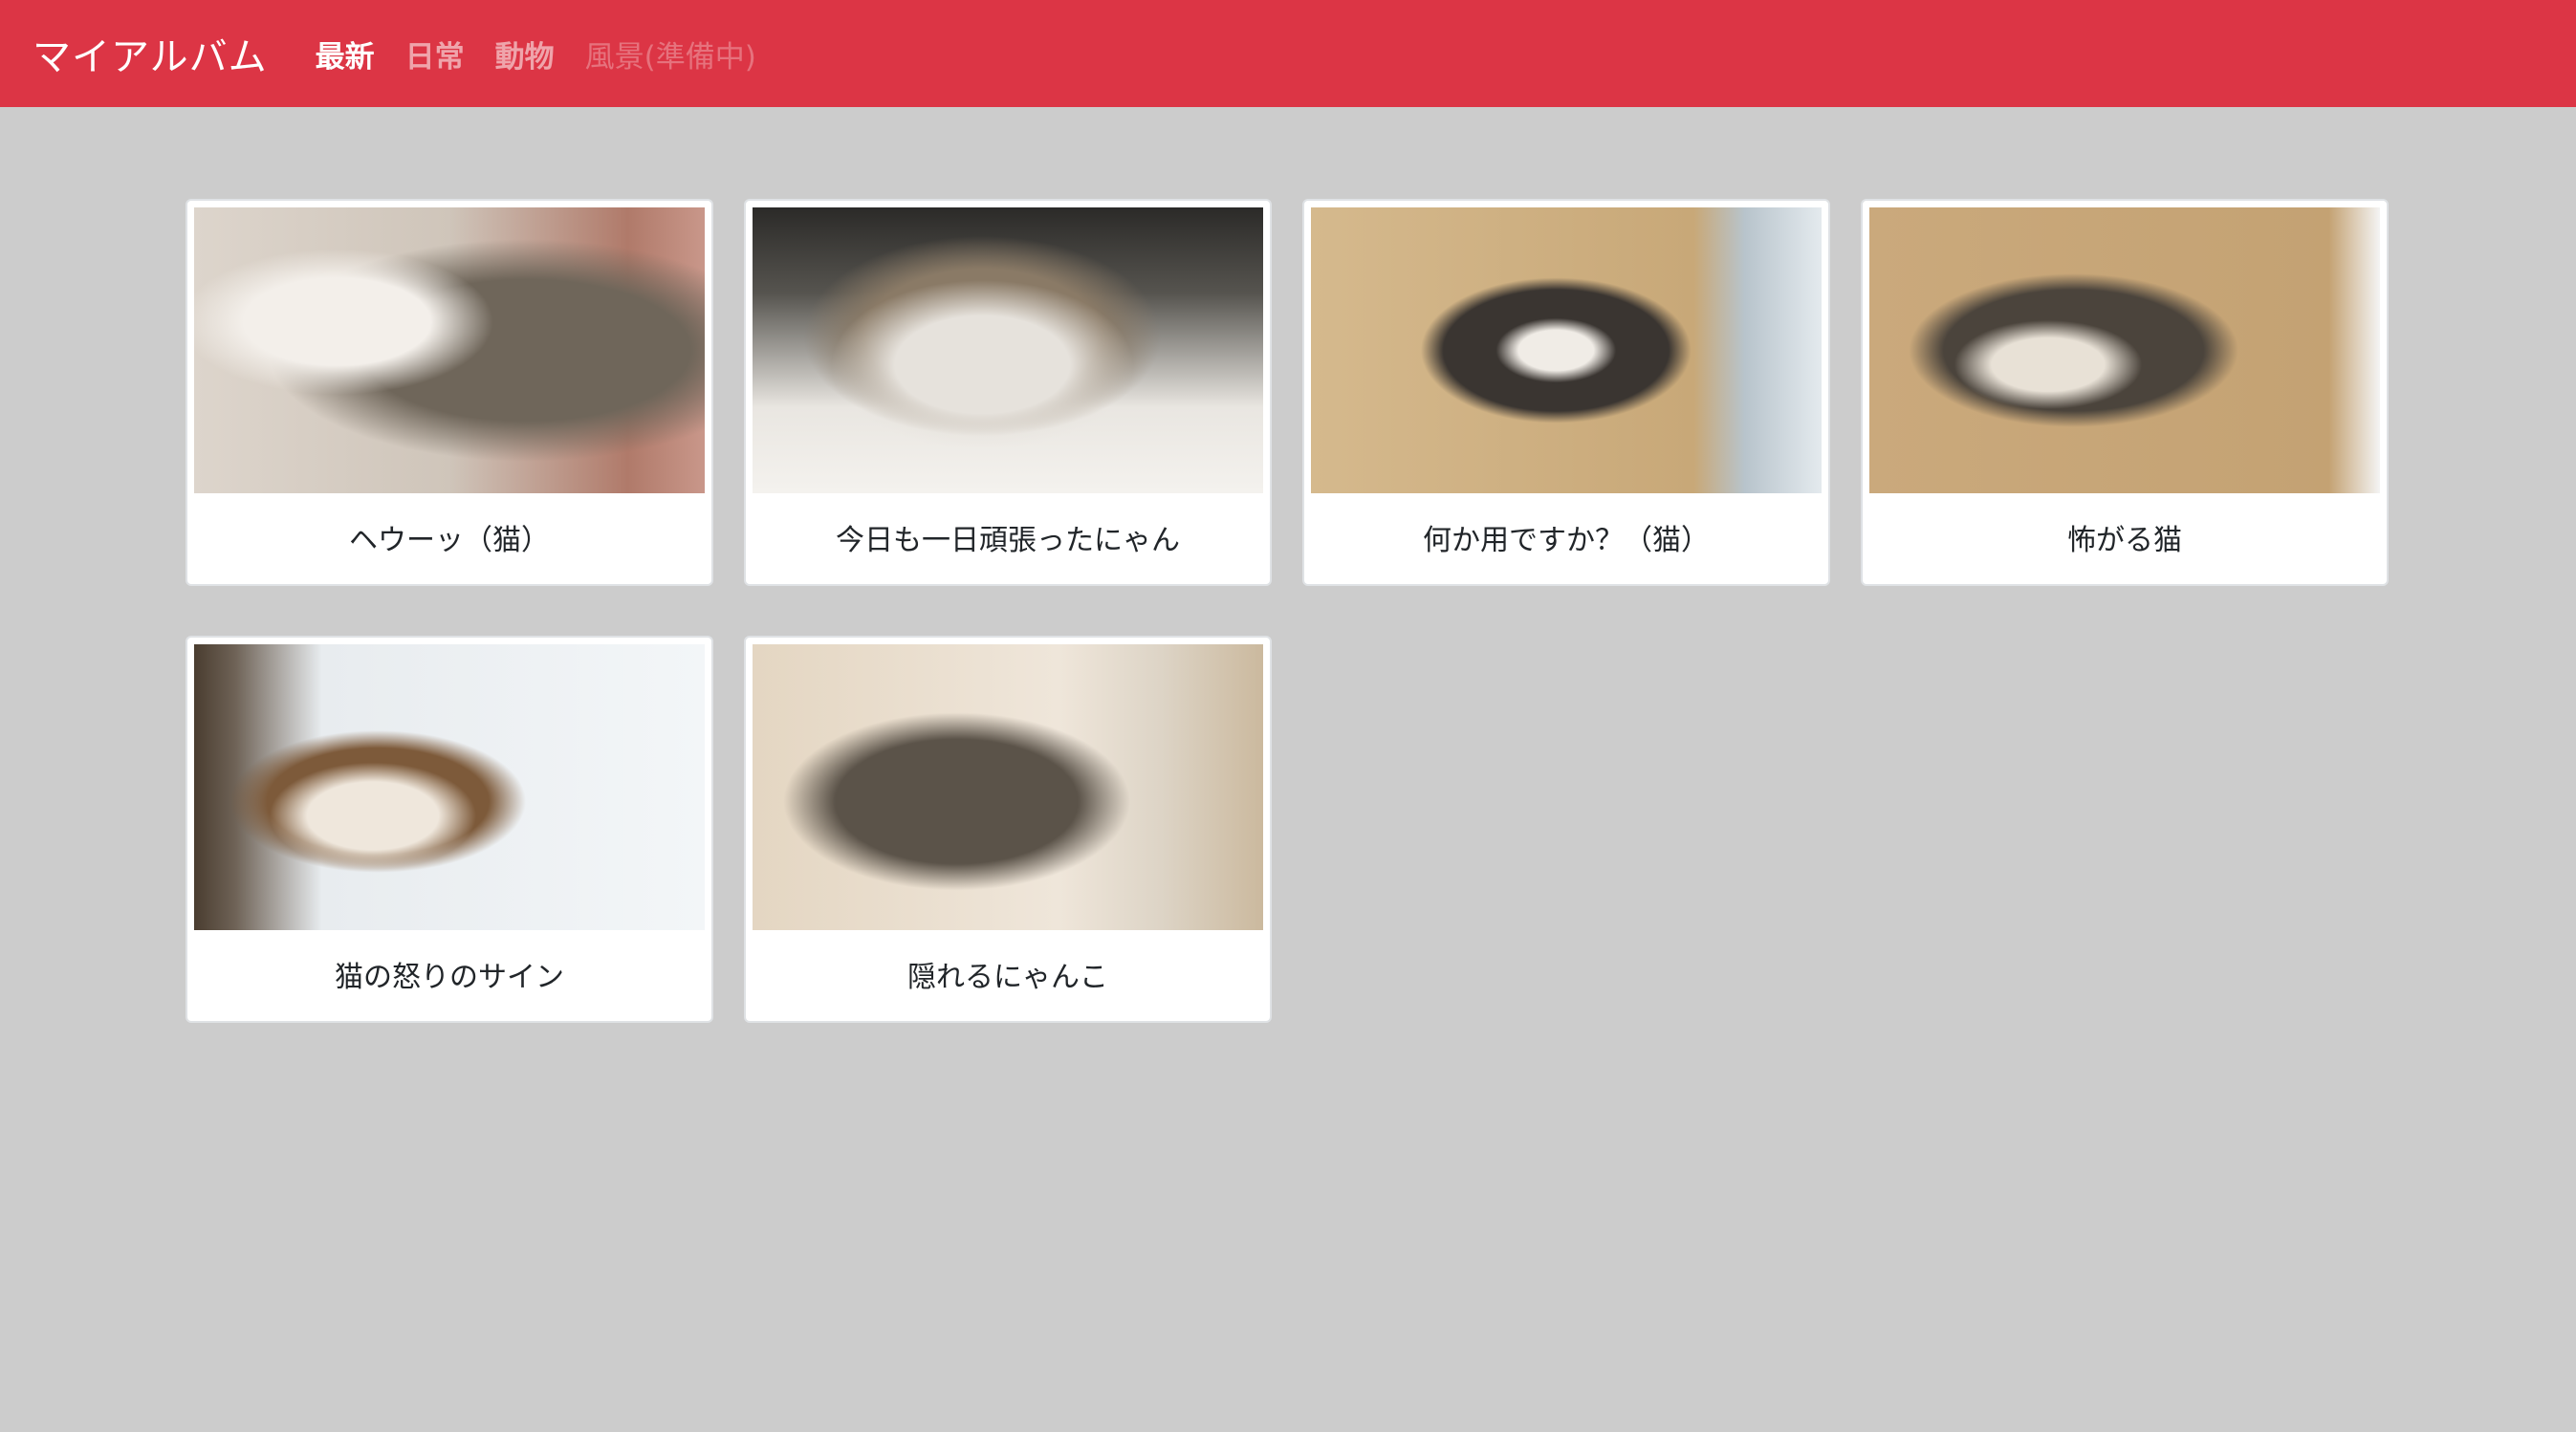 The image size is (2576, 1432). What do you see at coordinates (2124, 540) in the screenshot?
I see `photo-caption: 怖がる猫` at bounding box center [2124, 540].